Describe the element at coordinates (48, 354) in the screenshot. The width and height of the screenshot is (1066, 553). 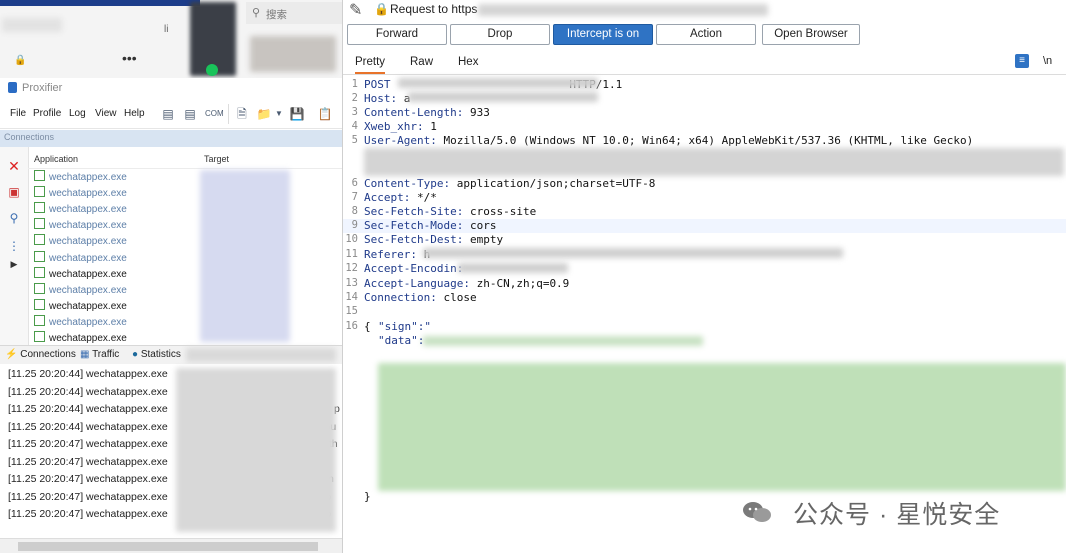
I see `tab-label: Connections` at that location.